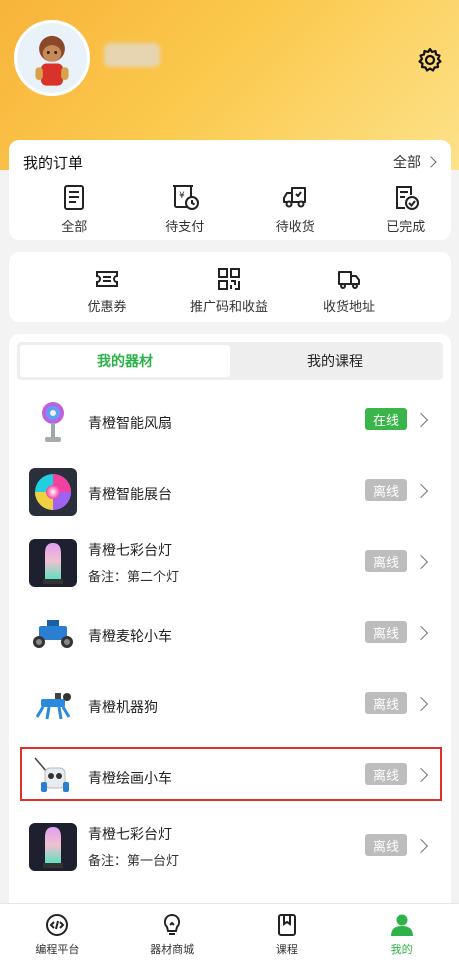 The width and height of the screenshot is (459, 965). What do you see at coordinates (130, 637) in the screenshot?
I see `device-name: 青橙麦轮小车` at bounding box center [130, 637].